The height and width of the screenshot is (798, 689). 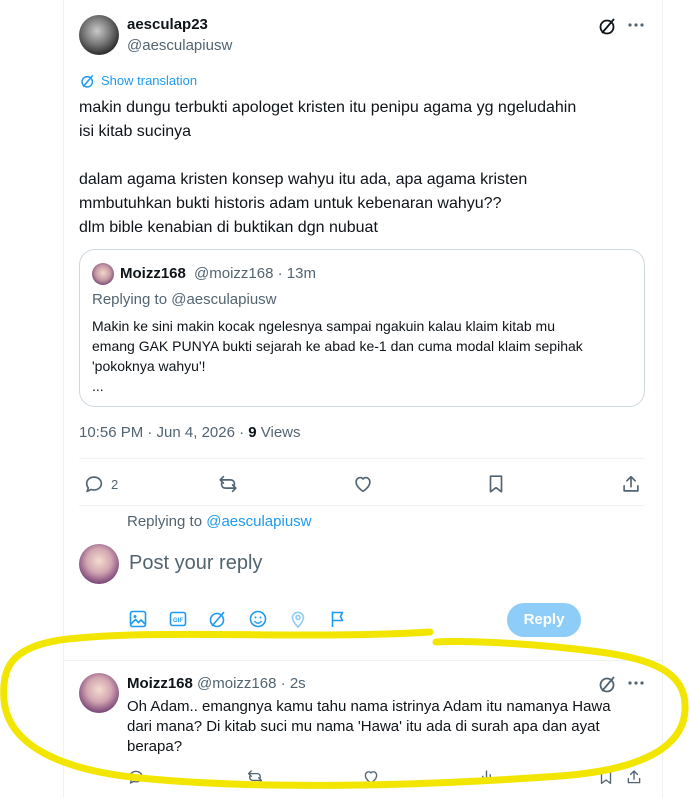 I want to click on composer-replying-to: Replying to @aesculapiusw, so click(x=219, y=521).